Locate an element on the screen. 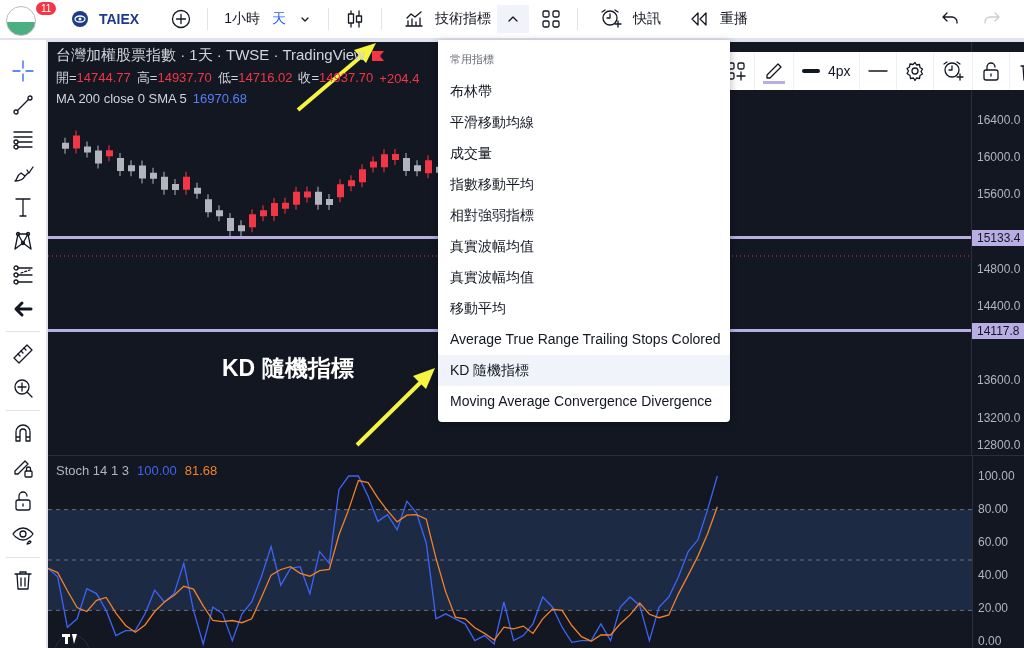 Image resolution: width=1024 pixels, height=648 pixels. crosshair-icon is located at coordinates (23, 71).